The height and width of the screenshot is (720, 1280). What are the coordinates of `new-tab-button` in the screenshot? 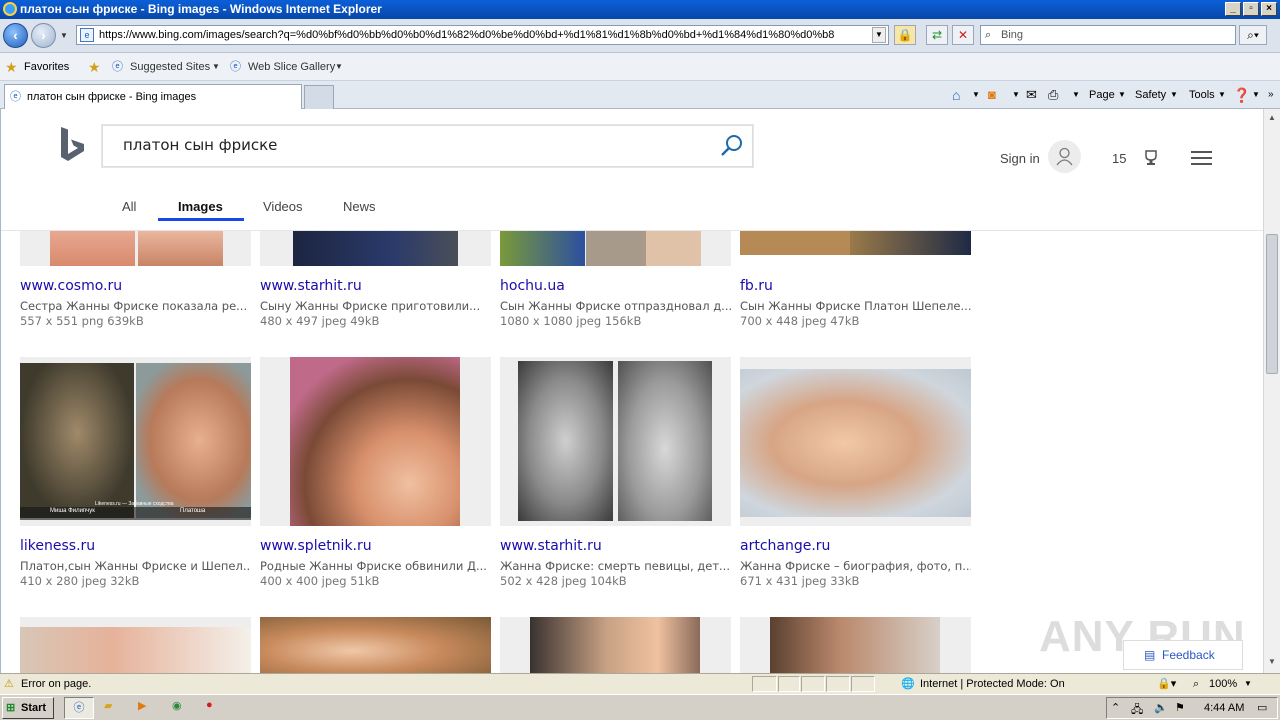 It's located at (319, 97).